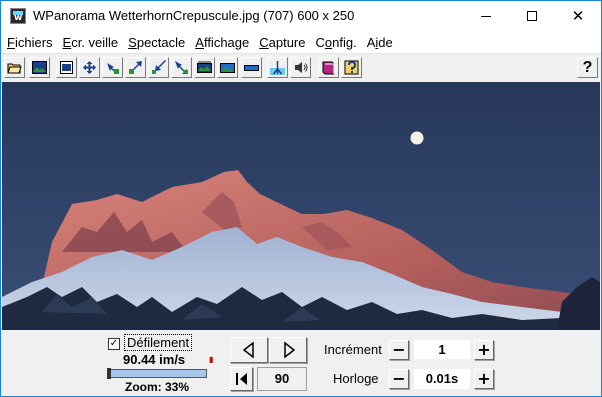 This screenshot has height=397, width=602. I want to click on panorama-wide-icon, so click(227, 68).